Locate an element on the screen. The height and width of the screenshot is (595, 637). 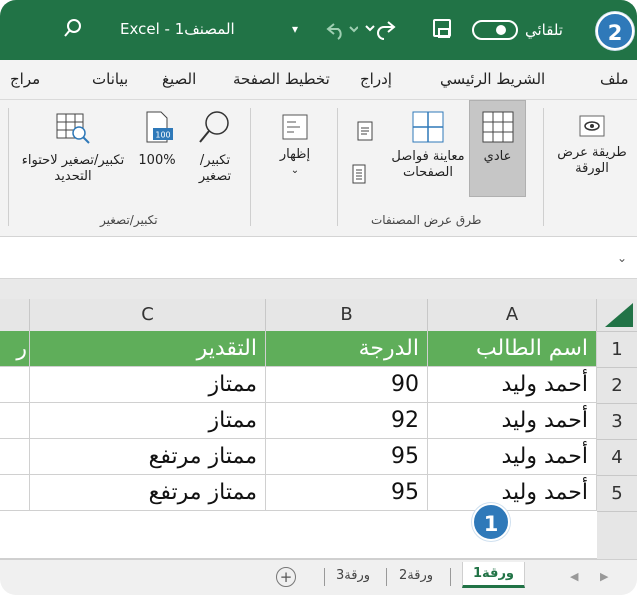
cell-b5: 95 is located at coordinates (347, 493).